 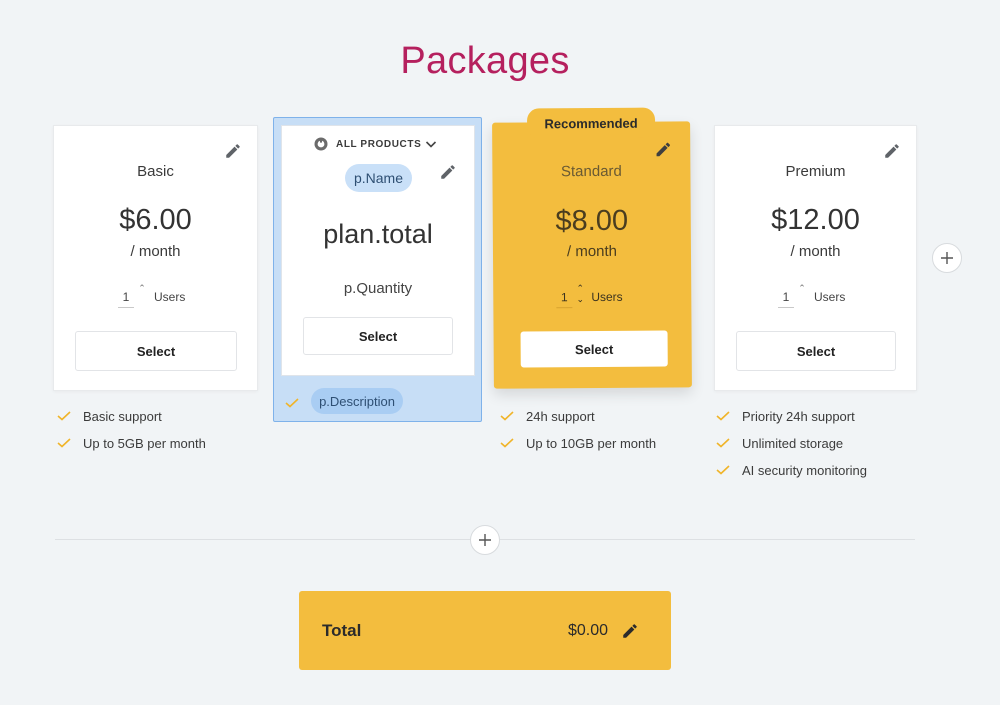 What do you see at coordinates (591, 443) in the screenshot?
I see `feature-label: Up to 10GB per month` at bounding box center [591, 443].